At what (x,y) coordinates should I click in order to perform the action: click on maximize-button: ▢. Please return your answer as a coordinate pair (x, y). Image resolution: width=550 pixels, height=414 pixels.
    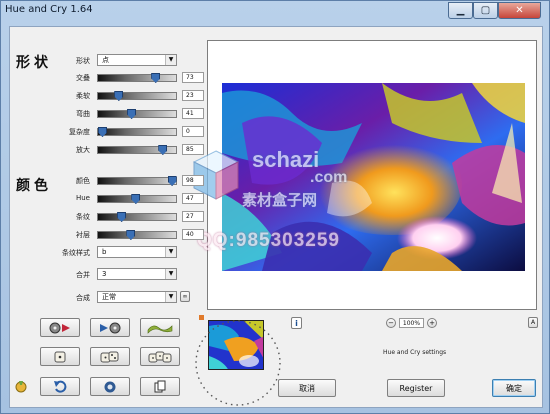
    Looking at the image, I should click on (485, 10).